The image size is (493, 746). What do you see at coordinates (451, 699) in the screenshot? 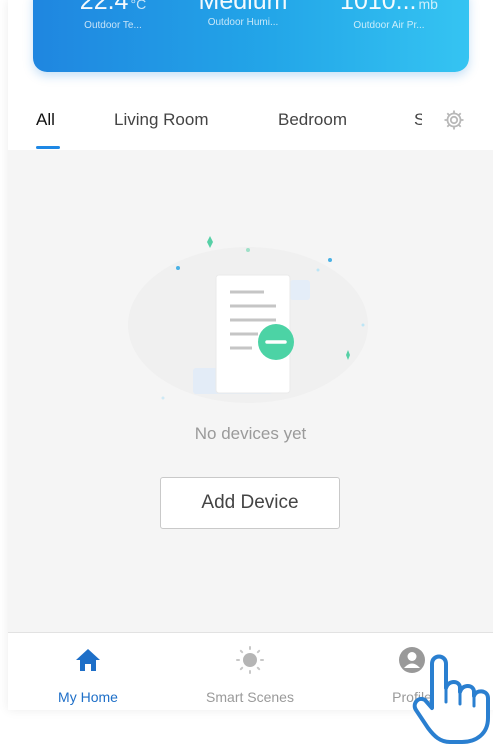
I see `hand-pointer-icon` at bounding box center [451, 699].